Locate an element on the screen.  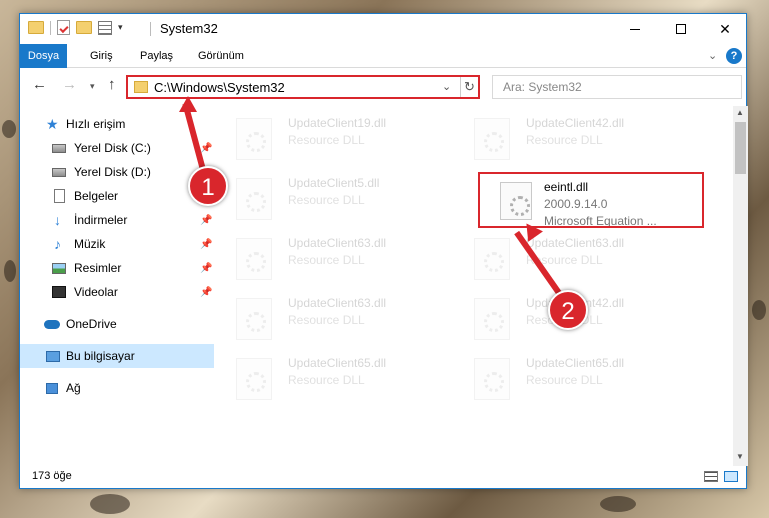
scrollbar-thumb is located at coordinates (740, 148).